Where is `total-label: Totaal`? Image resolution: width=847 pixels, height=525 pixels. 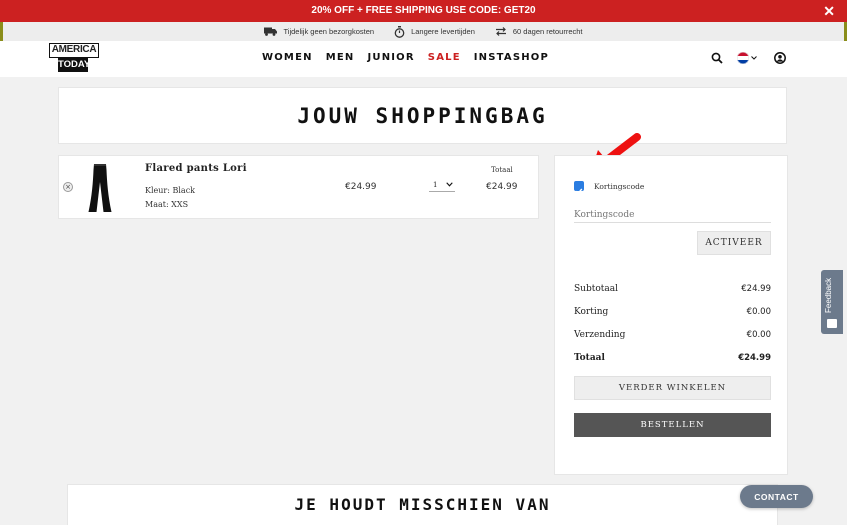 total-label: Totaal is located at coordinates (589, 358).